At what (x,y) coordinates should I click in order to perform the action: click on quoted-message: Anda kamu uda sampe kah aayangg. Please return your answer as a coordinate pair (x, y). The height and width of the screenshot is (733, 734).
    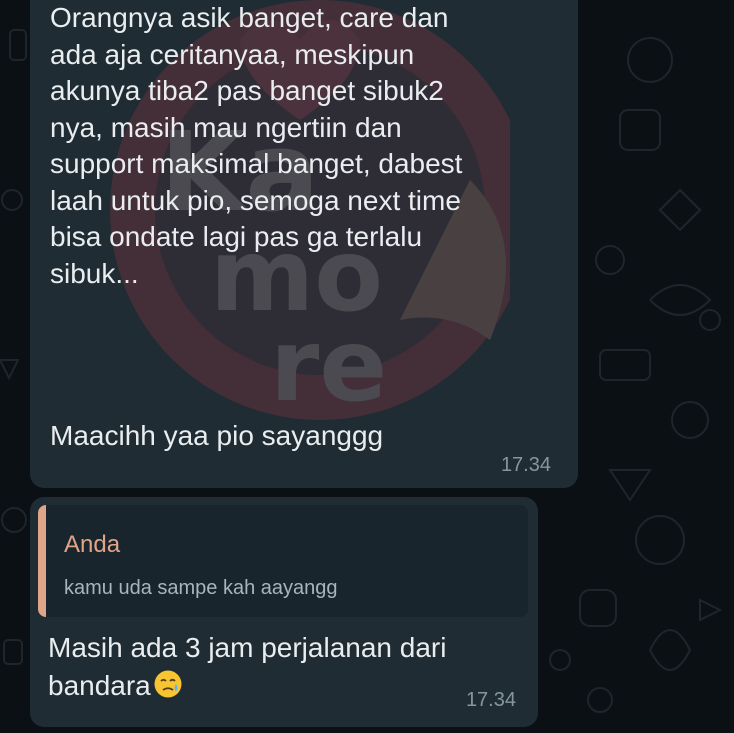
    Looking at the image, I should click on (283, 561).